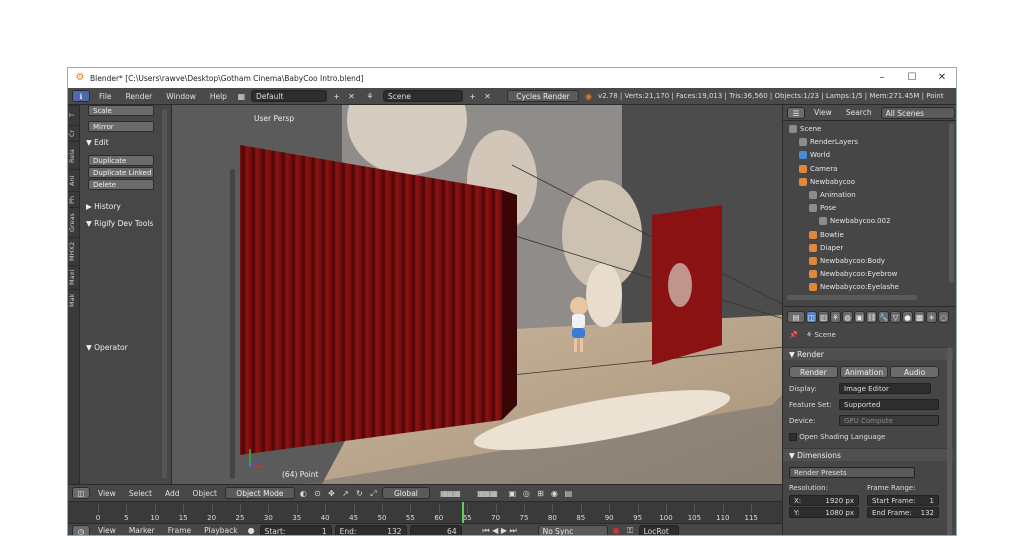  Describe the element at coordinates (949, 441) in the screenshot. I see `properties-scrollbar` at that location.